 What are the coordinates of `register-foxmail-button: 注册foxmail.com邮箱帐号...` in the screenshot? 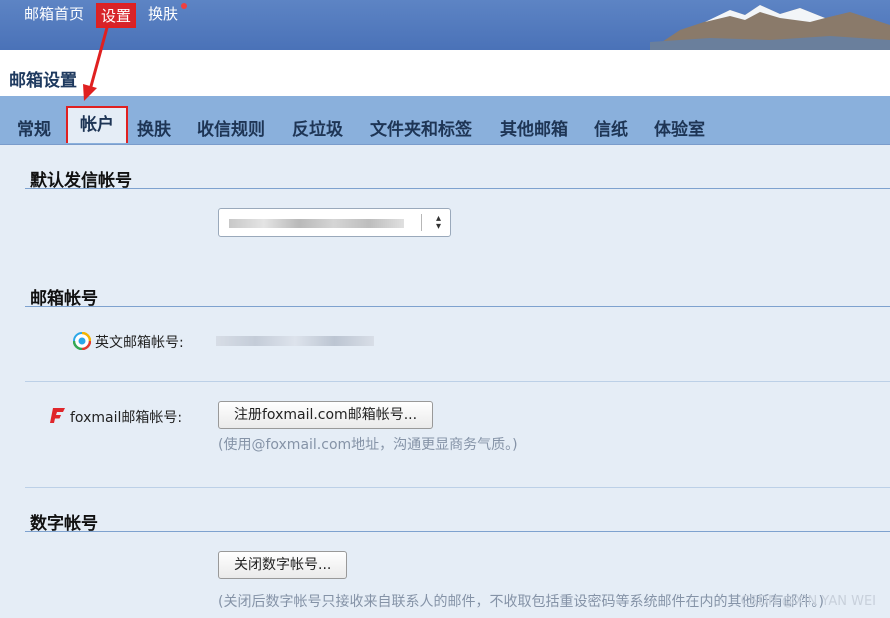 It's located at (326, 415).